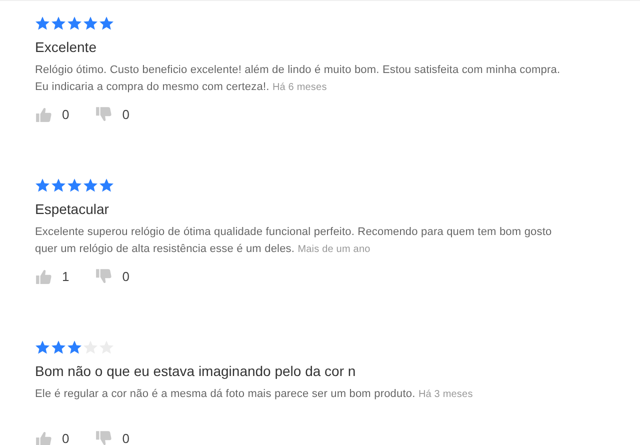 This screenshot has height=445, width=640. Describe the element at coordinates (294, 241) in the screenshot. I see `review-text: Excelente superou relógio de ótima qualidade funcional perfeito. Recomendo para quem tem bom gosto quer um relógio de alta resistência esse é um deles. Mais de um ano` at that location.